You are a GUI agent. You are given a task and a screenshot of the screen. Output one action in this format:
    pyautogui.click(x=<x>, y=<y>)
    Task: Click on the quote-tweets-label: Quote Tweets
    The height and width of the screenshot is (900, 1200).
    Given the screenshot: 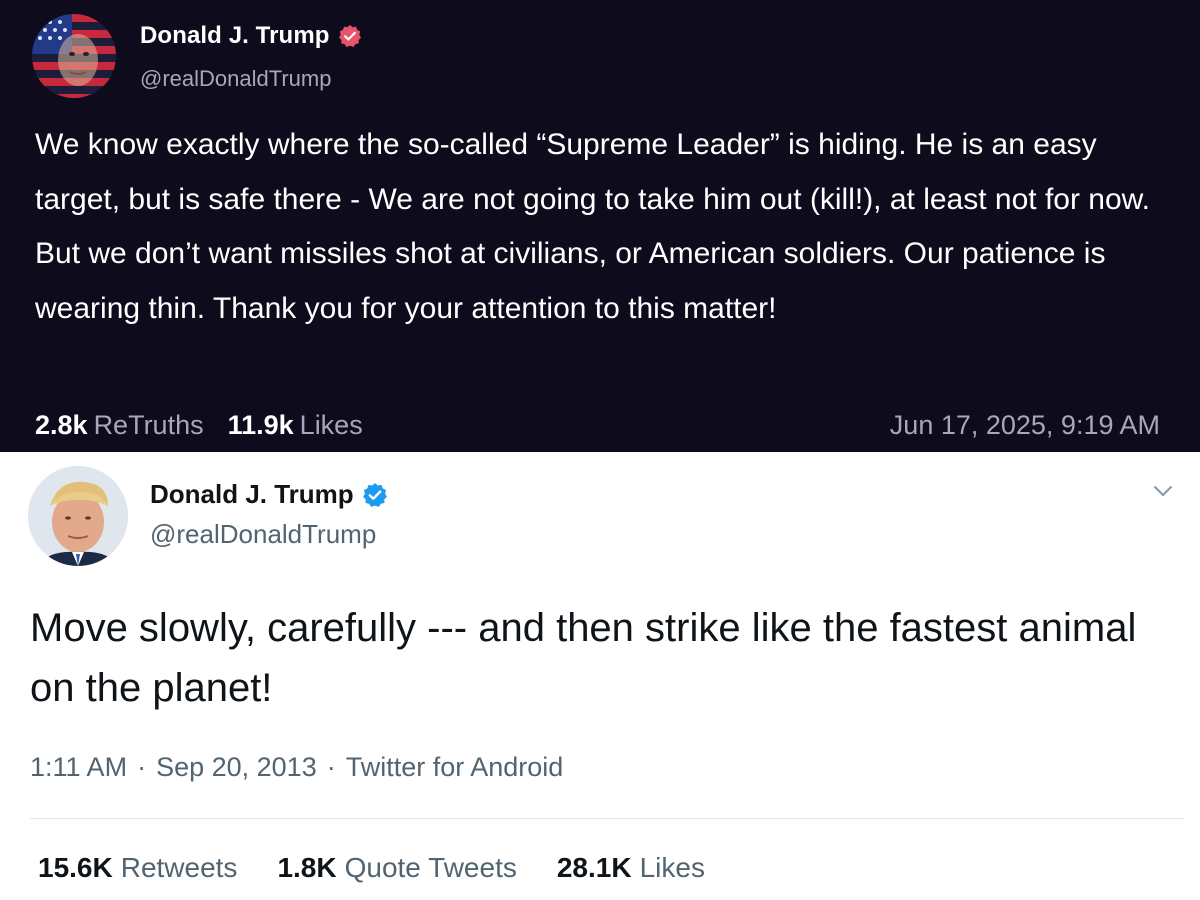 What is the action you would take?
    pyautogui.click(x=430, y=867)
    